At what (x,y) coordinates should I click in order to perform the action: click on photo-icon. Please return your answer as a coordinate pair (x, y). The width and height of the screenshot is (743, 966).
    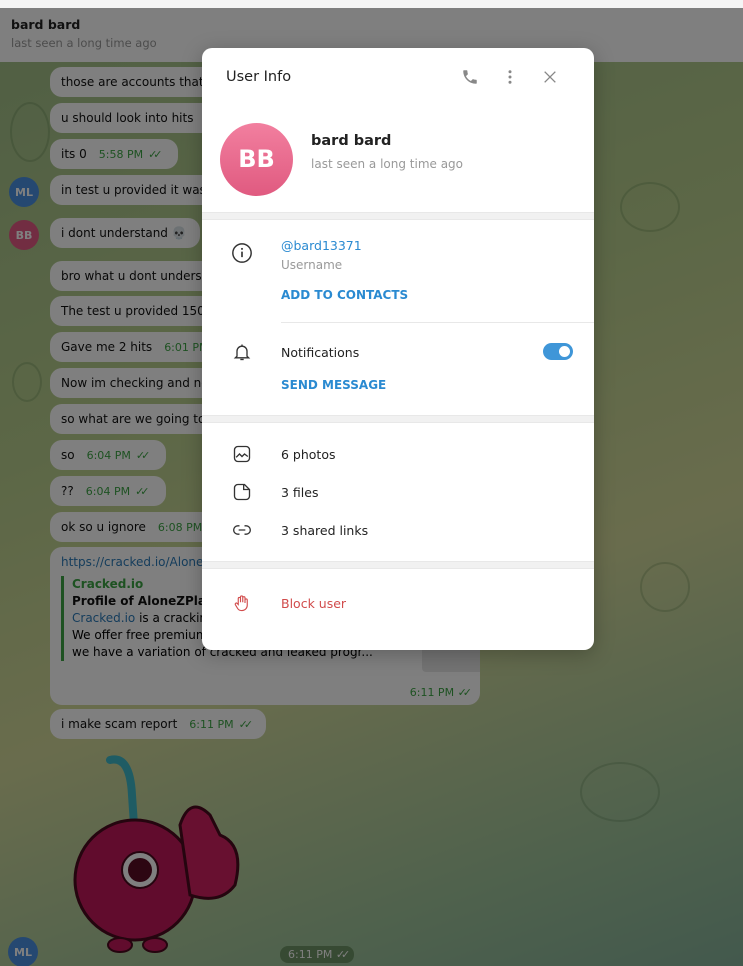
    Looking at the image, I should click on (241, 454).